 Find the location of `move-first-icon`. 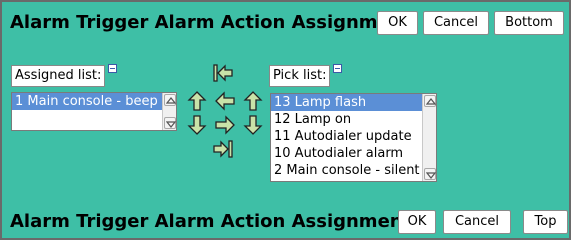

move-first-icon is located at coordinates (223, 73).